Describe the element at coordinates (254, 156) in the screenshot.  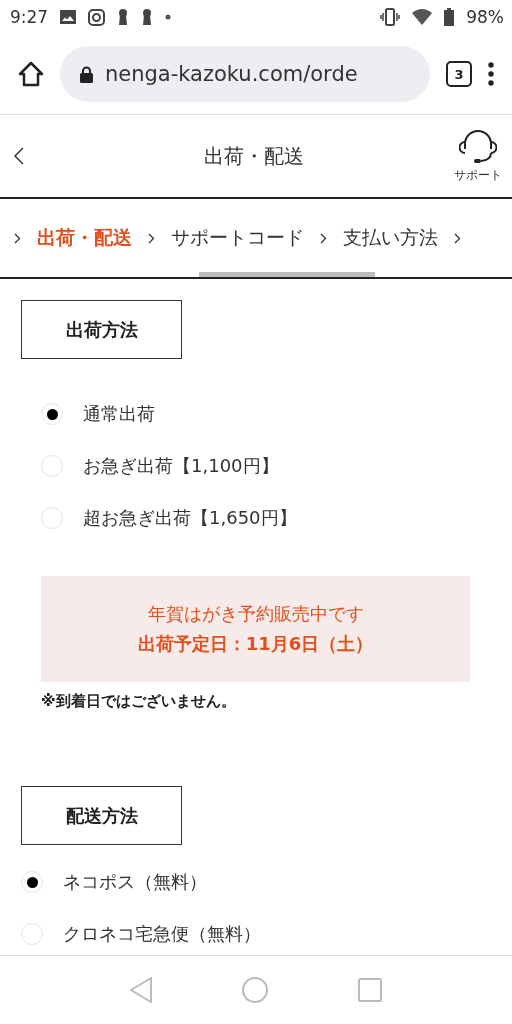
I see `page-title: 出荷・配送` at that location.